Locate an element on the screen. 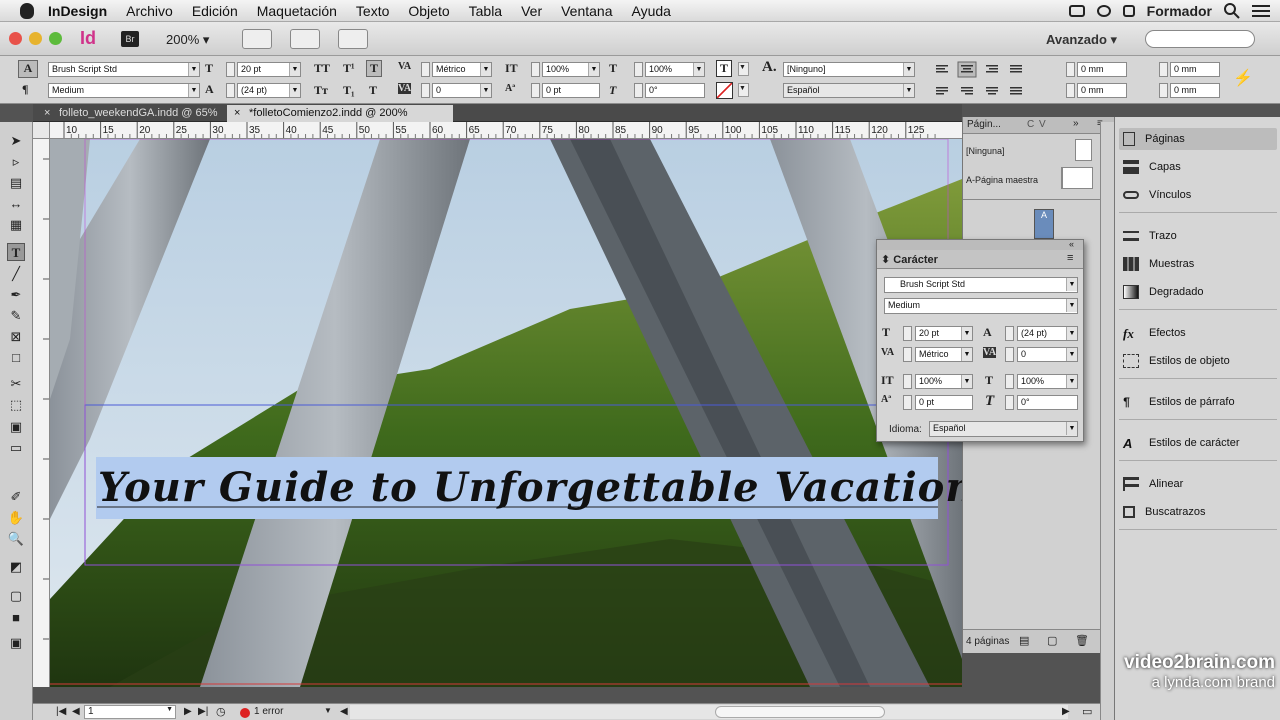 The height and width of the screenshot is (720, 1280). panel-collapse-icon: « is located at coordinates (1071, 244).